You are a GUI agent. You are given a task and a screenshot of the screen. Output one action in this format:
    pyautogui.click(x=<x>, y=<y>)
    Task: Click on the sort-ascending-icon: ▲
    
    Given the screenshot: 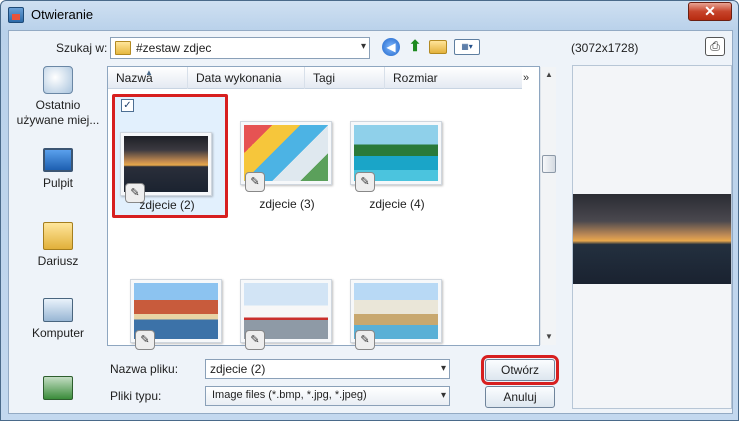 What is the action you would take?
    pyautogui.click(x=149, y=72)
    